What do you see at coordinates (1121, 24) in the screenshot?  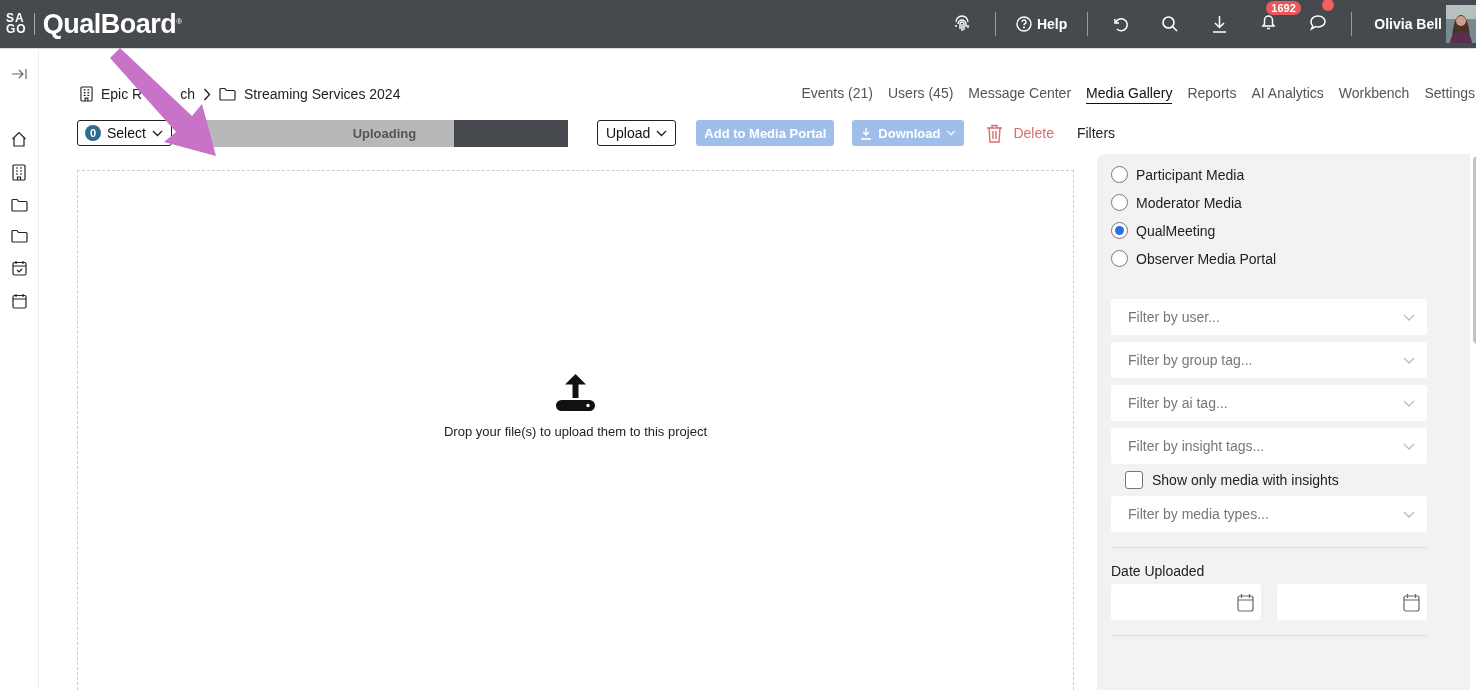 I see `undo-icon` at bounding box center [1121, 24].